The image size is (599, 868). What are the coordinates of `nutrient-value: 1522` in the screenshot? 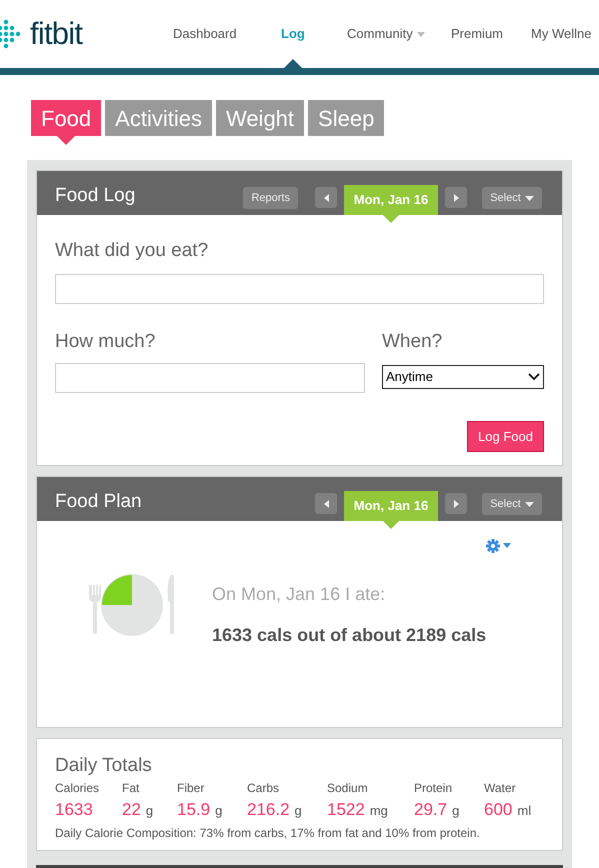 It's located at (346, 810).